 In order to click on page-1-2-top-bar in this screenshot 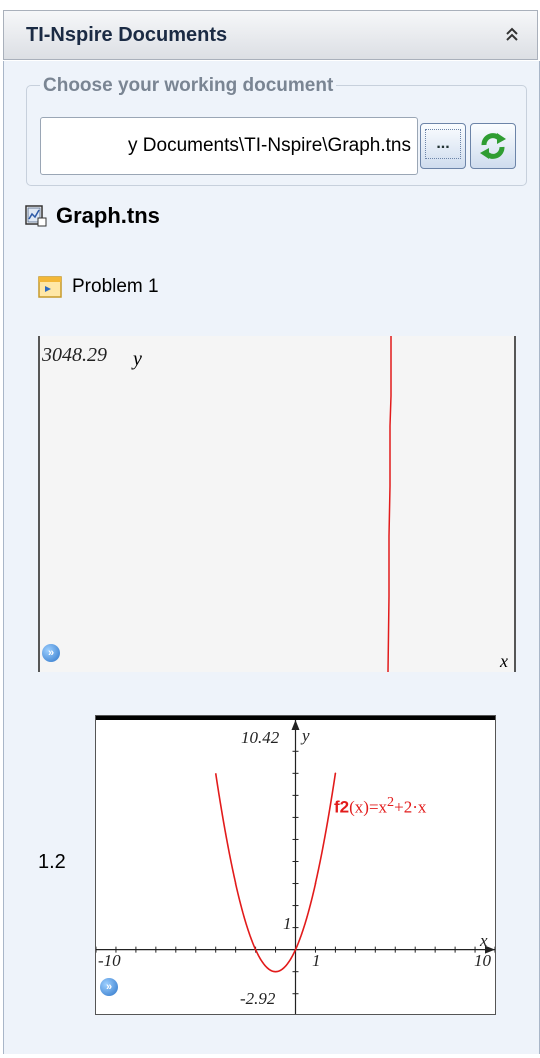, I will do `click(295, 718)`.